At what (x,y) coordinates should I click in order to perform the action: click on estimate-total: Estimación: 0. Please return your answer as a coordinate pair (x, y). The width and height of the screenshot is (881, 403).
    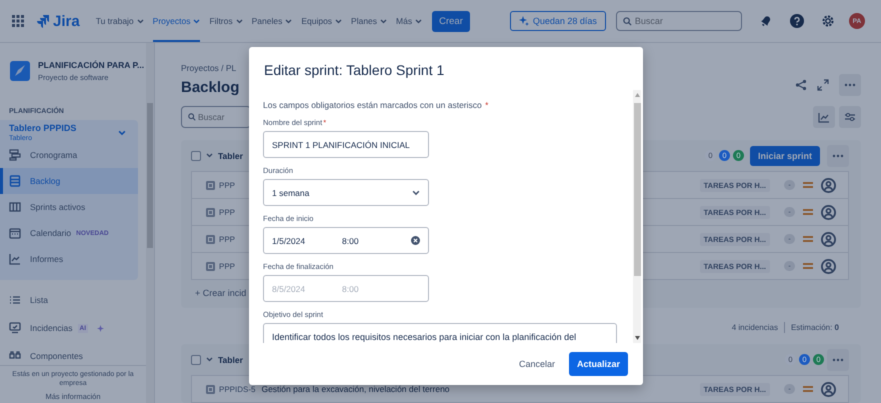
    Looking at the image, I should click on (814, 327).